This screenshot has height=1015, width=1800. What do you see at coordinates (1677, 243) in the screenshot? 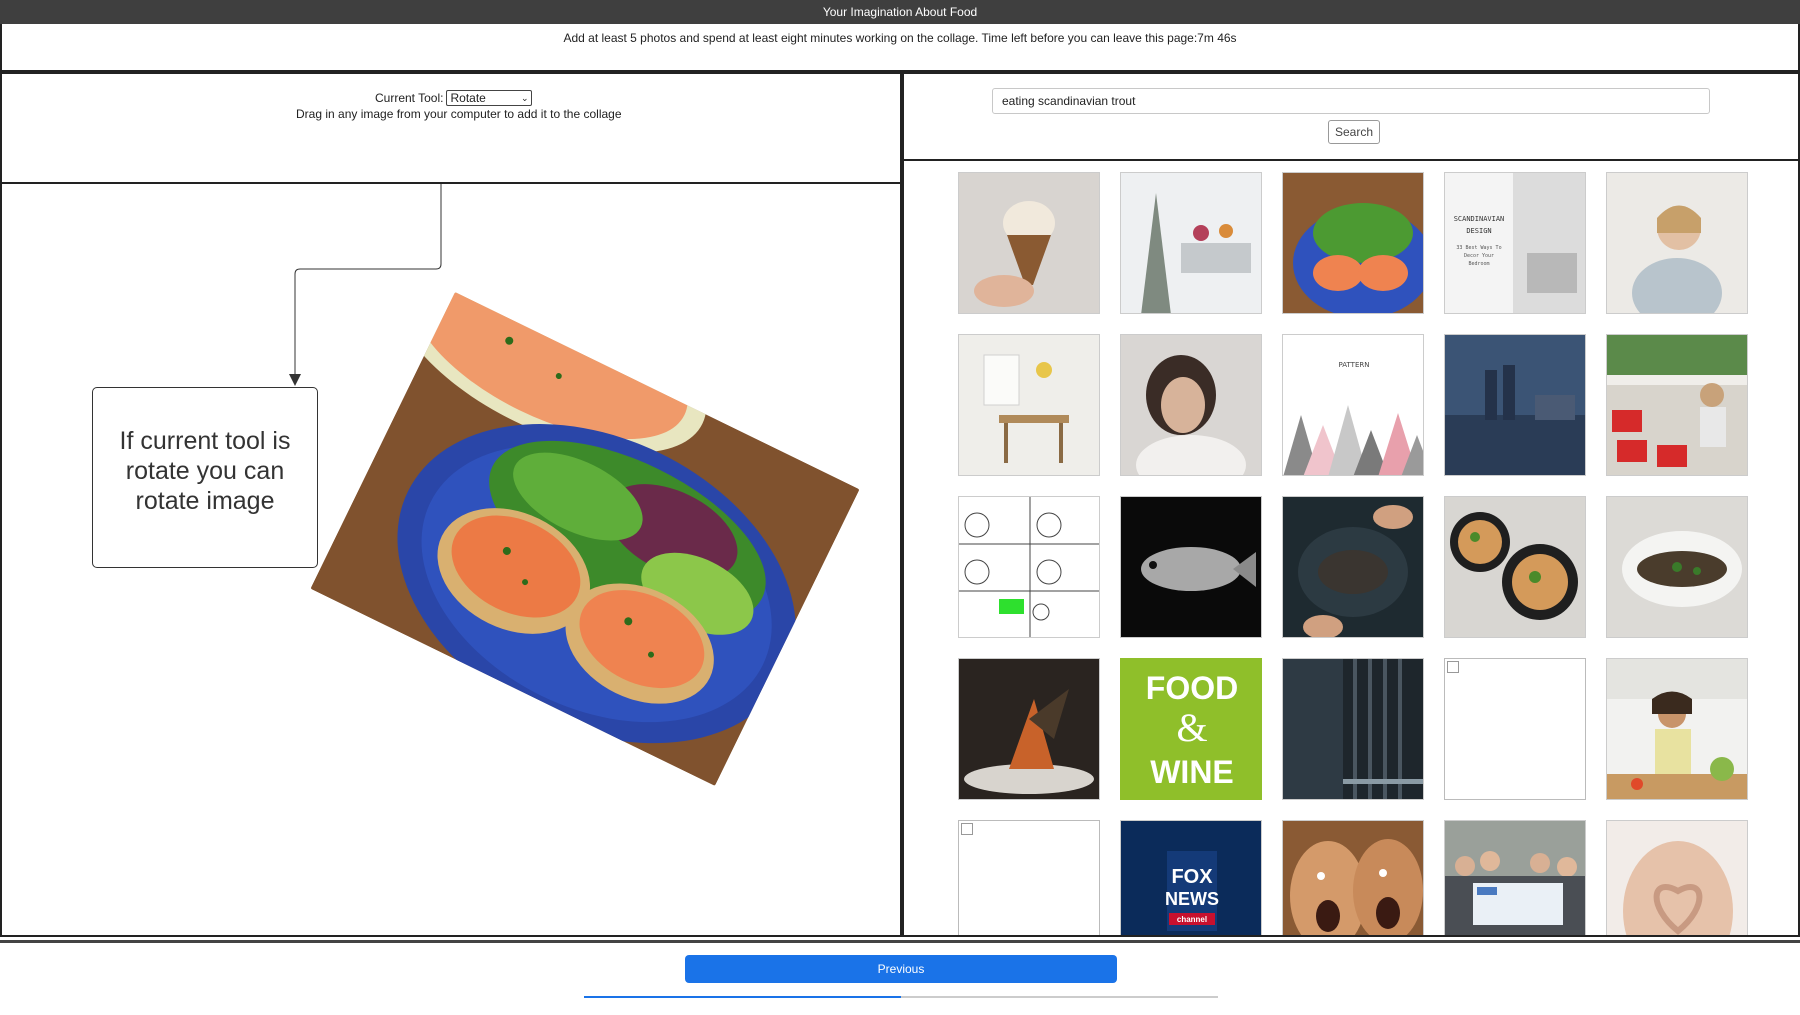
I see `result-thumb-woman-thinking` at bounding box center [1677, 243].